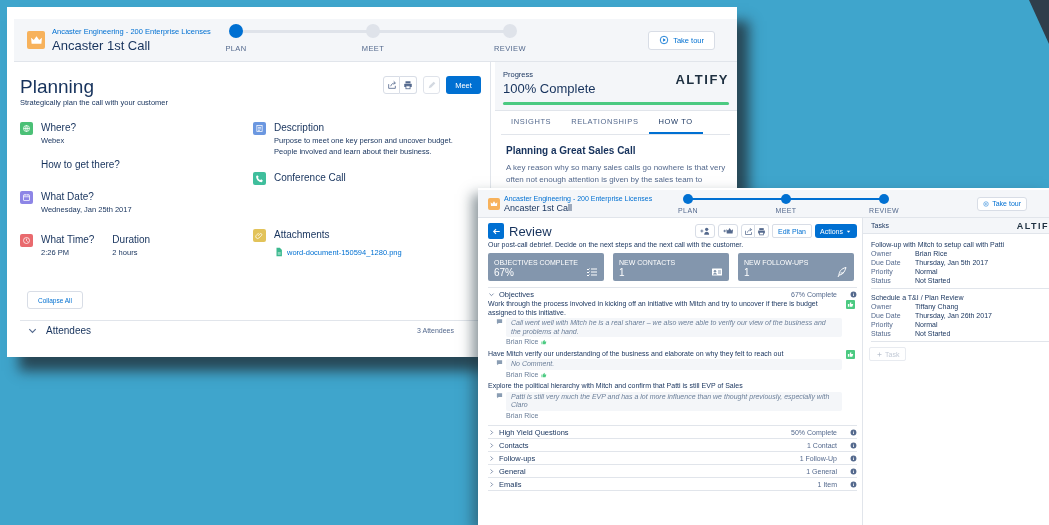  I want to click on add-crown-icon, so click(728, 231).